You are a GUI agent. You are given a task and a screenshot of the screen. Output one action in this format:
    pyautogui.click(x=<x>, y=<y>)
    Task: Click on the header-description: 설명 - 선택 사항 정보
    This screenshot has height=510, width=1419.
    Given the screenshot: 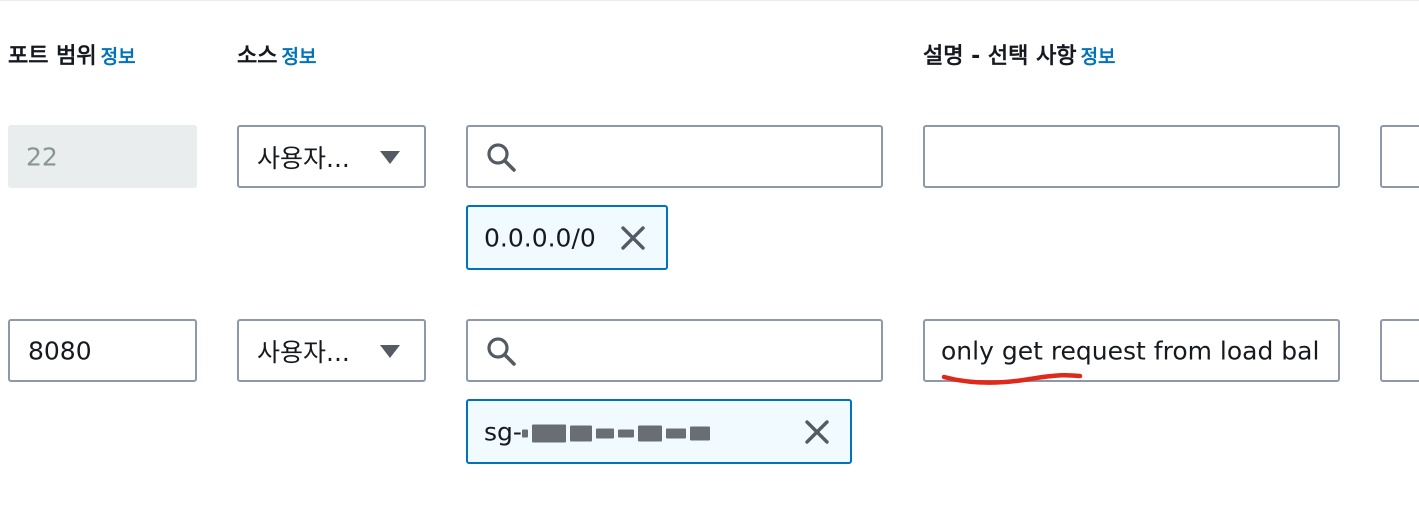 What is the action you would take?
    pyautogui.click(x=1019, y=54)
    